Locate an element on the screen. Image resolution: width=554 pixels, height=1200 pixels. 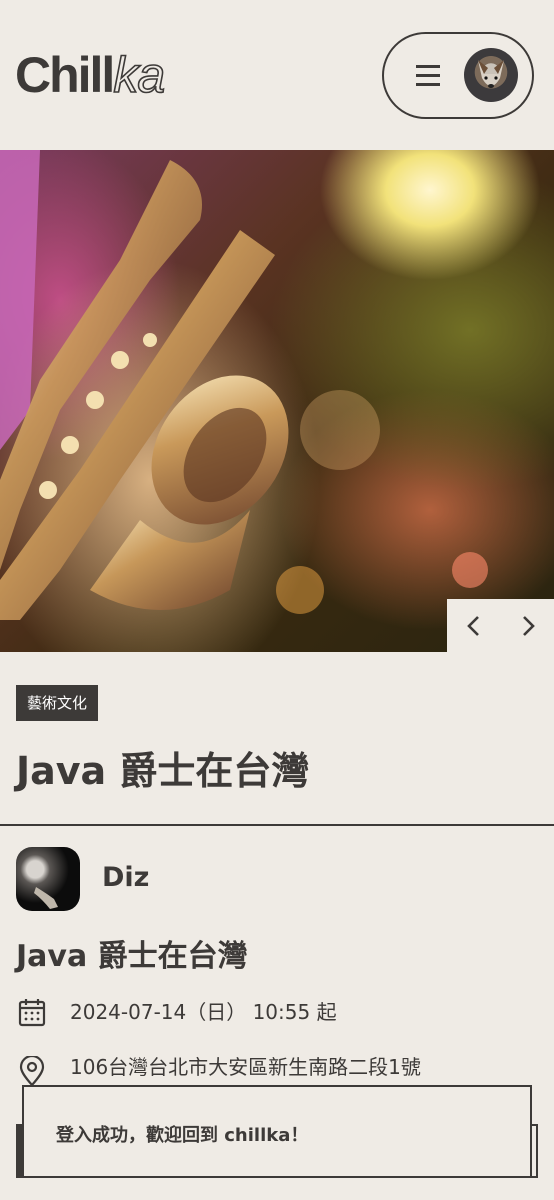
chevron-right-icon is located at coordinates (528, 625).